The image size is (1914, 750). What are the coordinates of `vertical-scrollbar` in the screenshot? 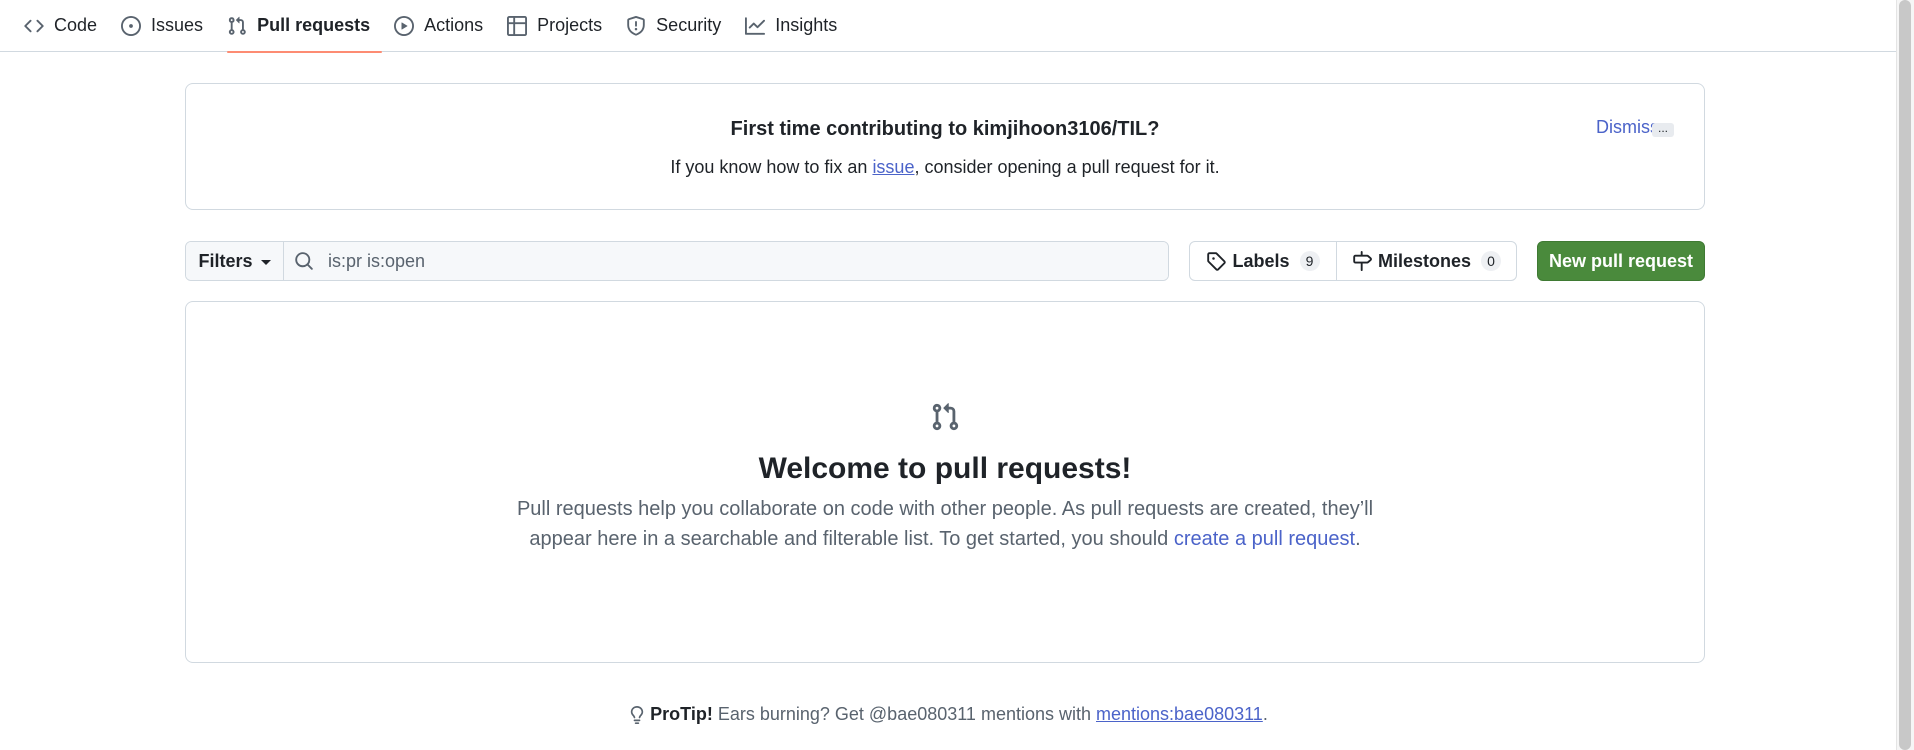 It's located at (1905, 375).